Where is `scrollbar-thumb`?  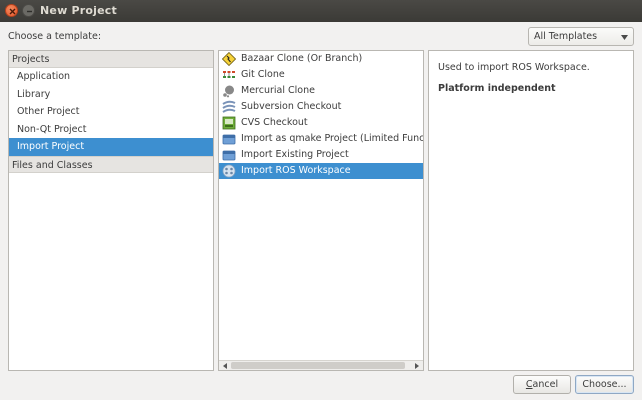 scrollbar-thumb is located at coordinates (318, 365).